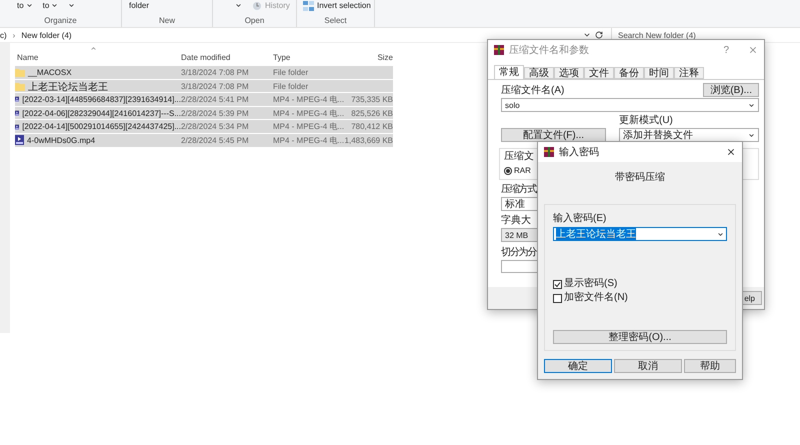  What do you see at coordinates (596, 298) in the screenshot?
I see `checkbox-label: 加密文件名(N)` at bounding box center [596, 298].